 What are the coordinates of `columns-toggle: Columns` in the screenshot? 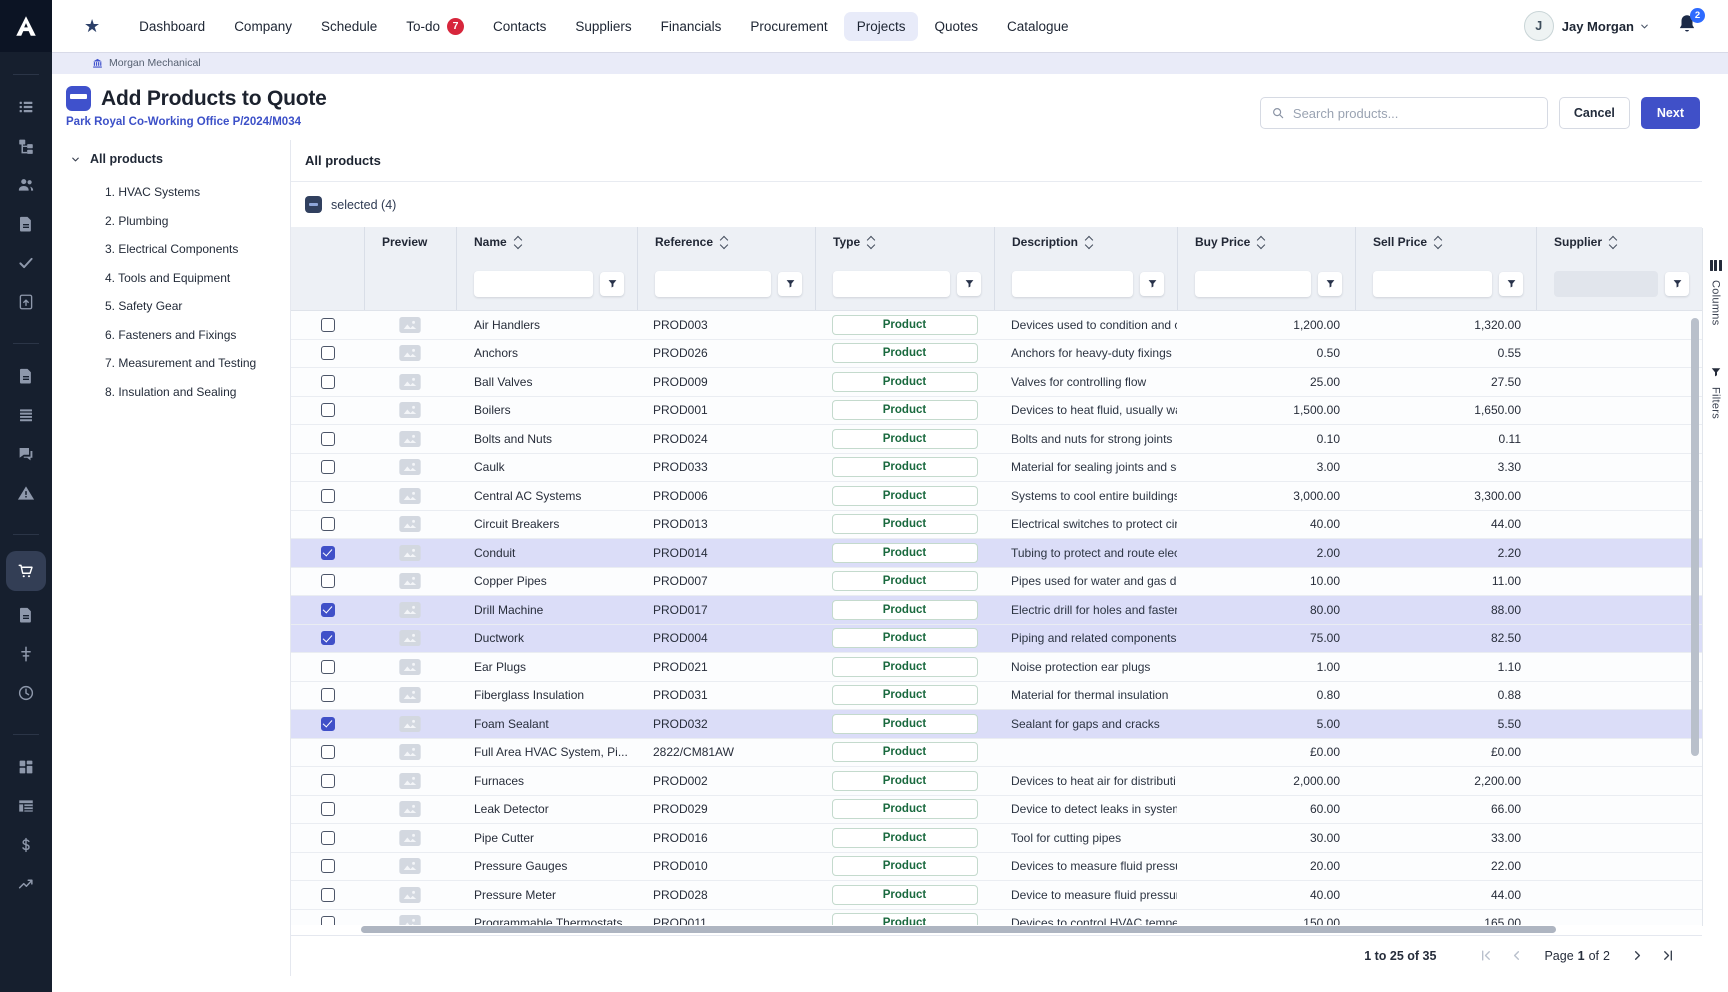 It's located at (1715, 293).